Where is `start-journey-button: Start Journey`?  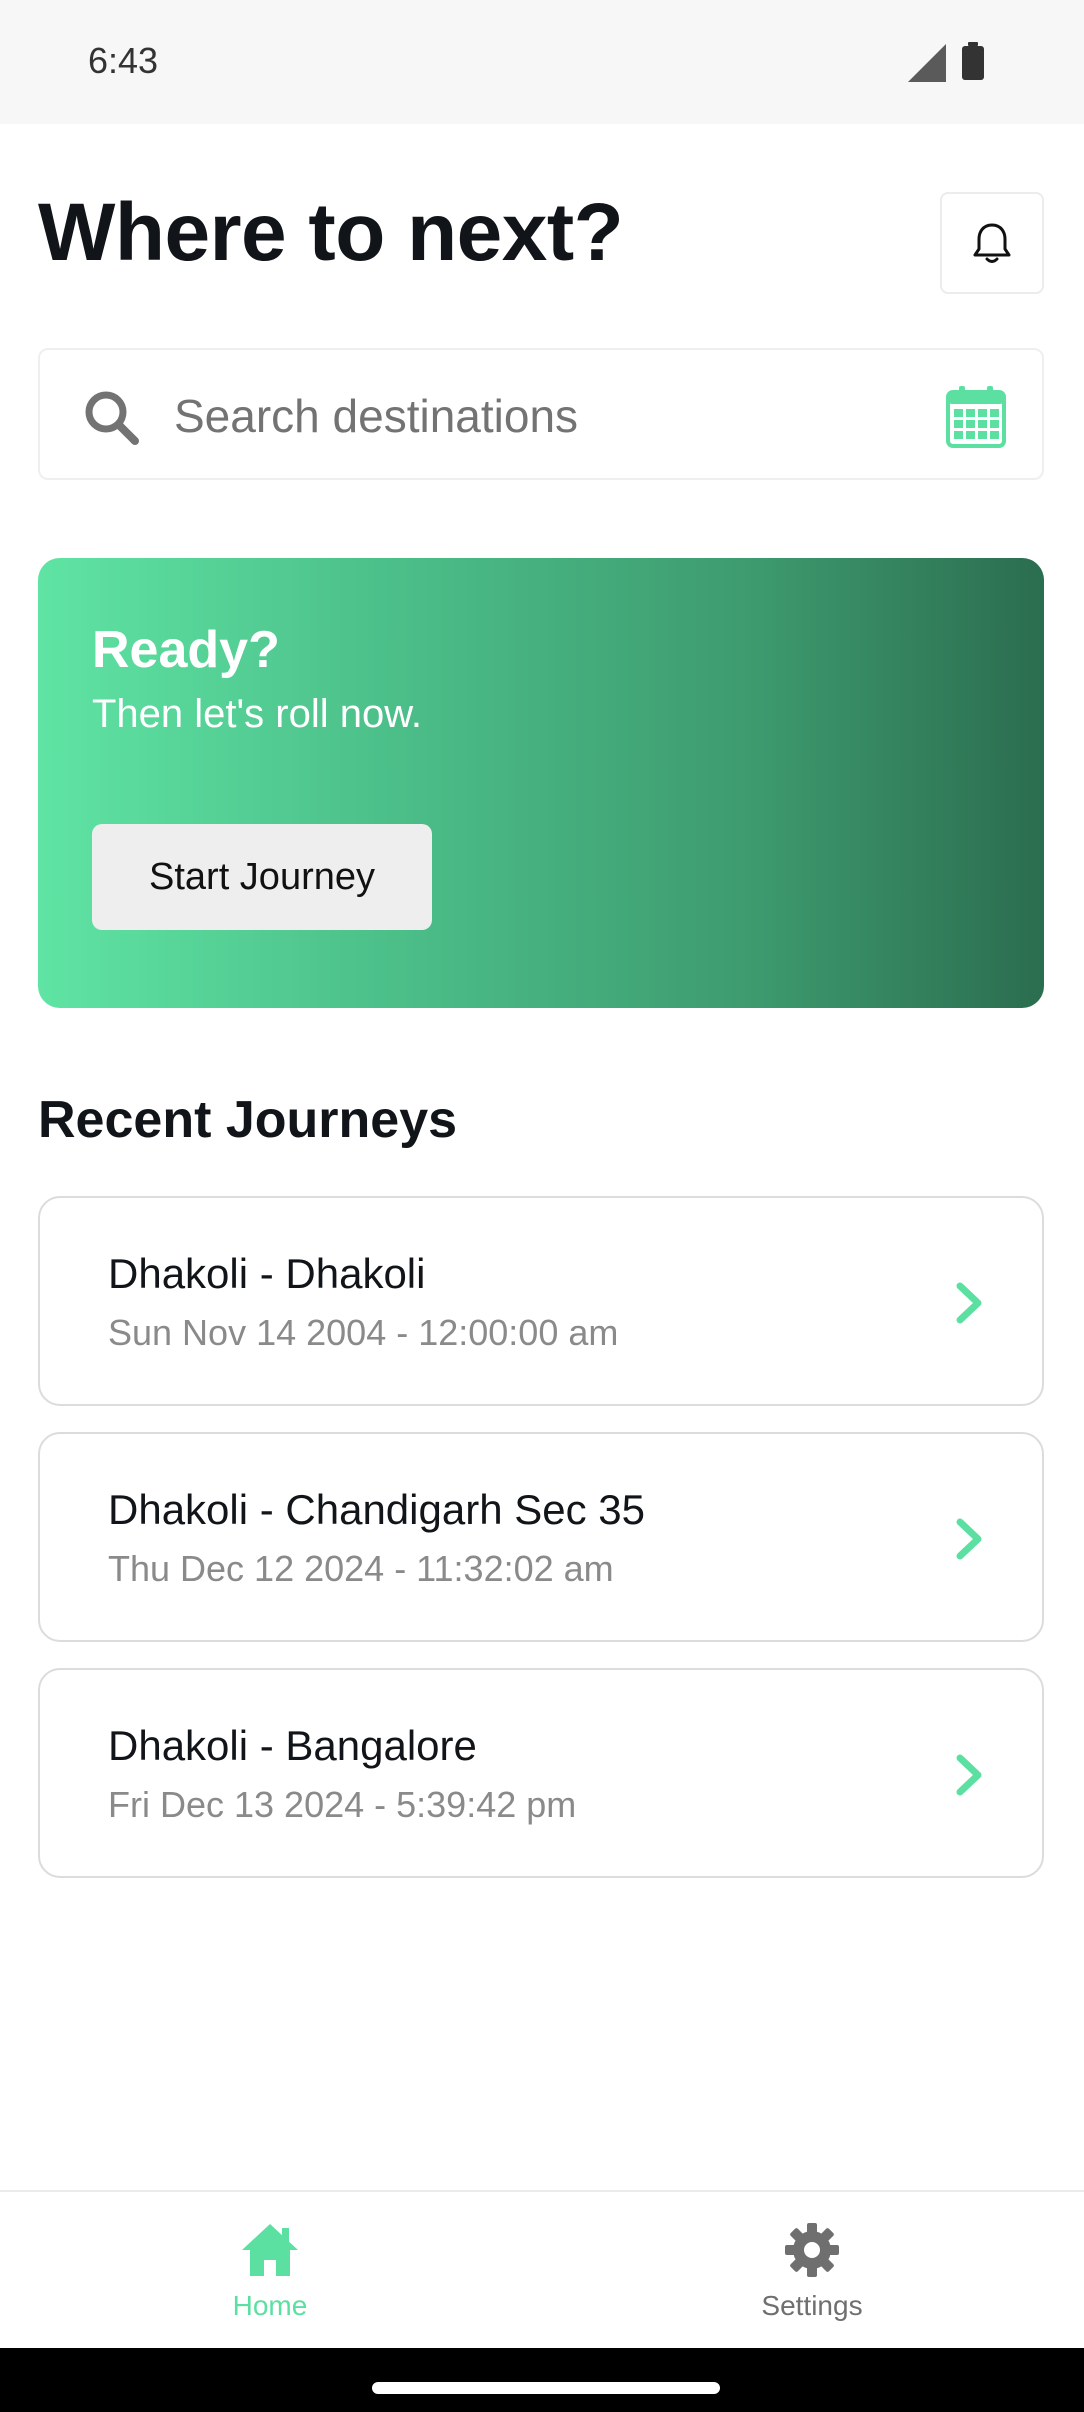
start-journey-button: Start Journey is located at coordinates (262, 877).